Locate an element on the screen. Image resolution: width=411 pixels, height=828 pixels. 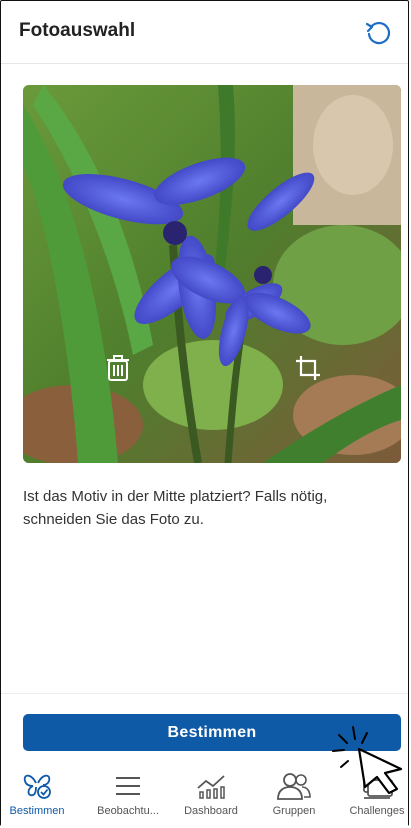
nav-label: Challenges is located at coordinates (377, 811).